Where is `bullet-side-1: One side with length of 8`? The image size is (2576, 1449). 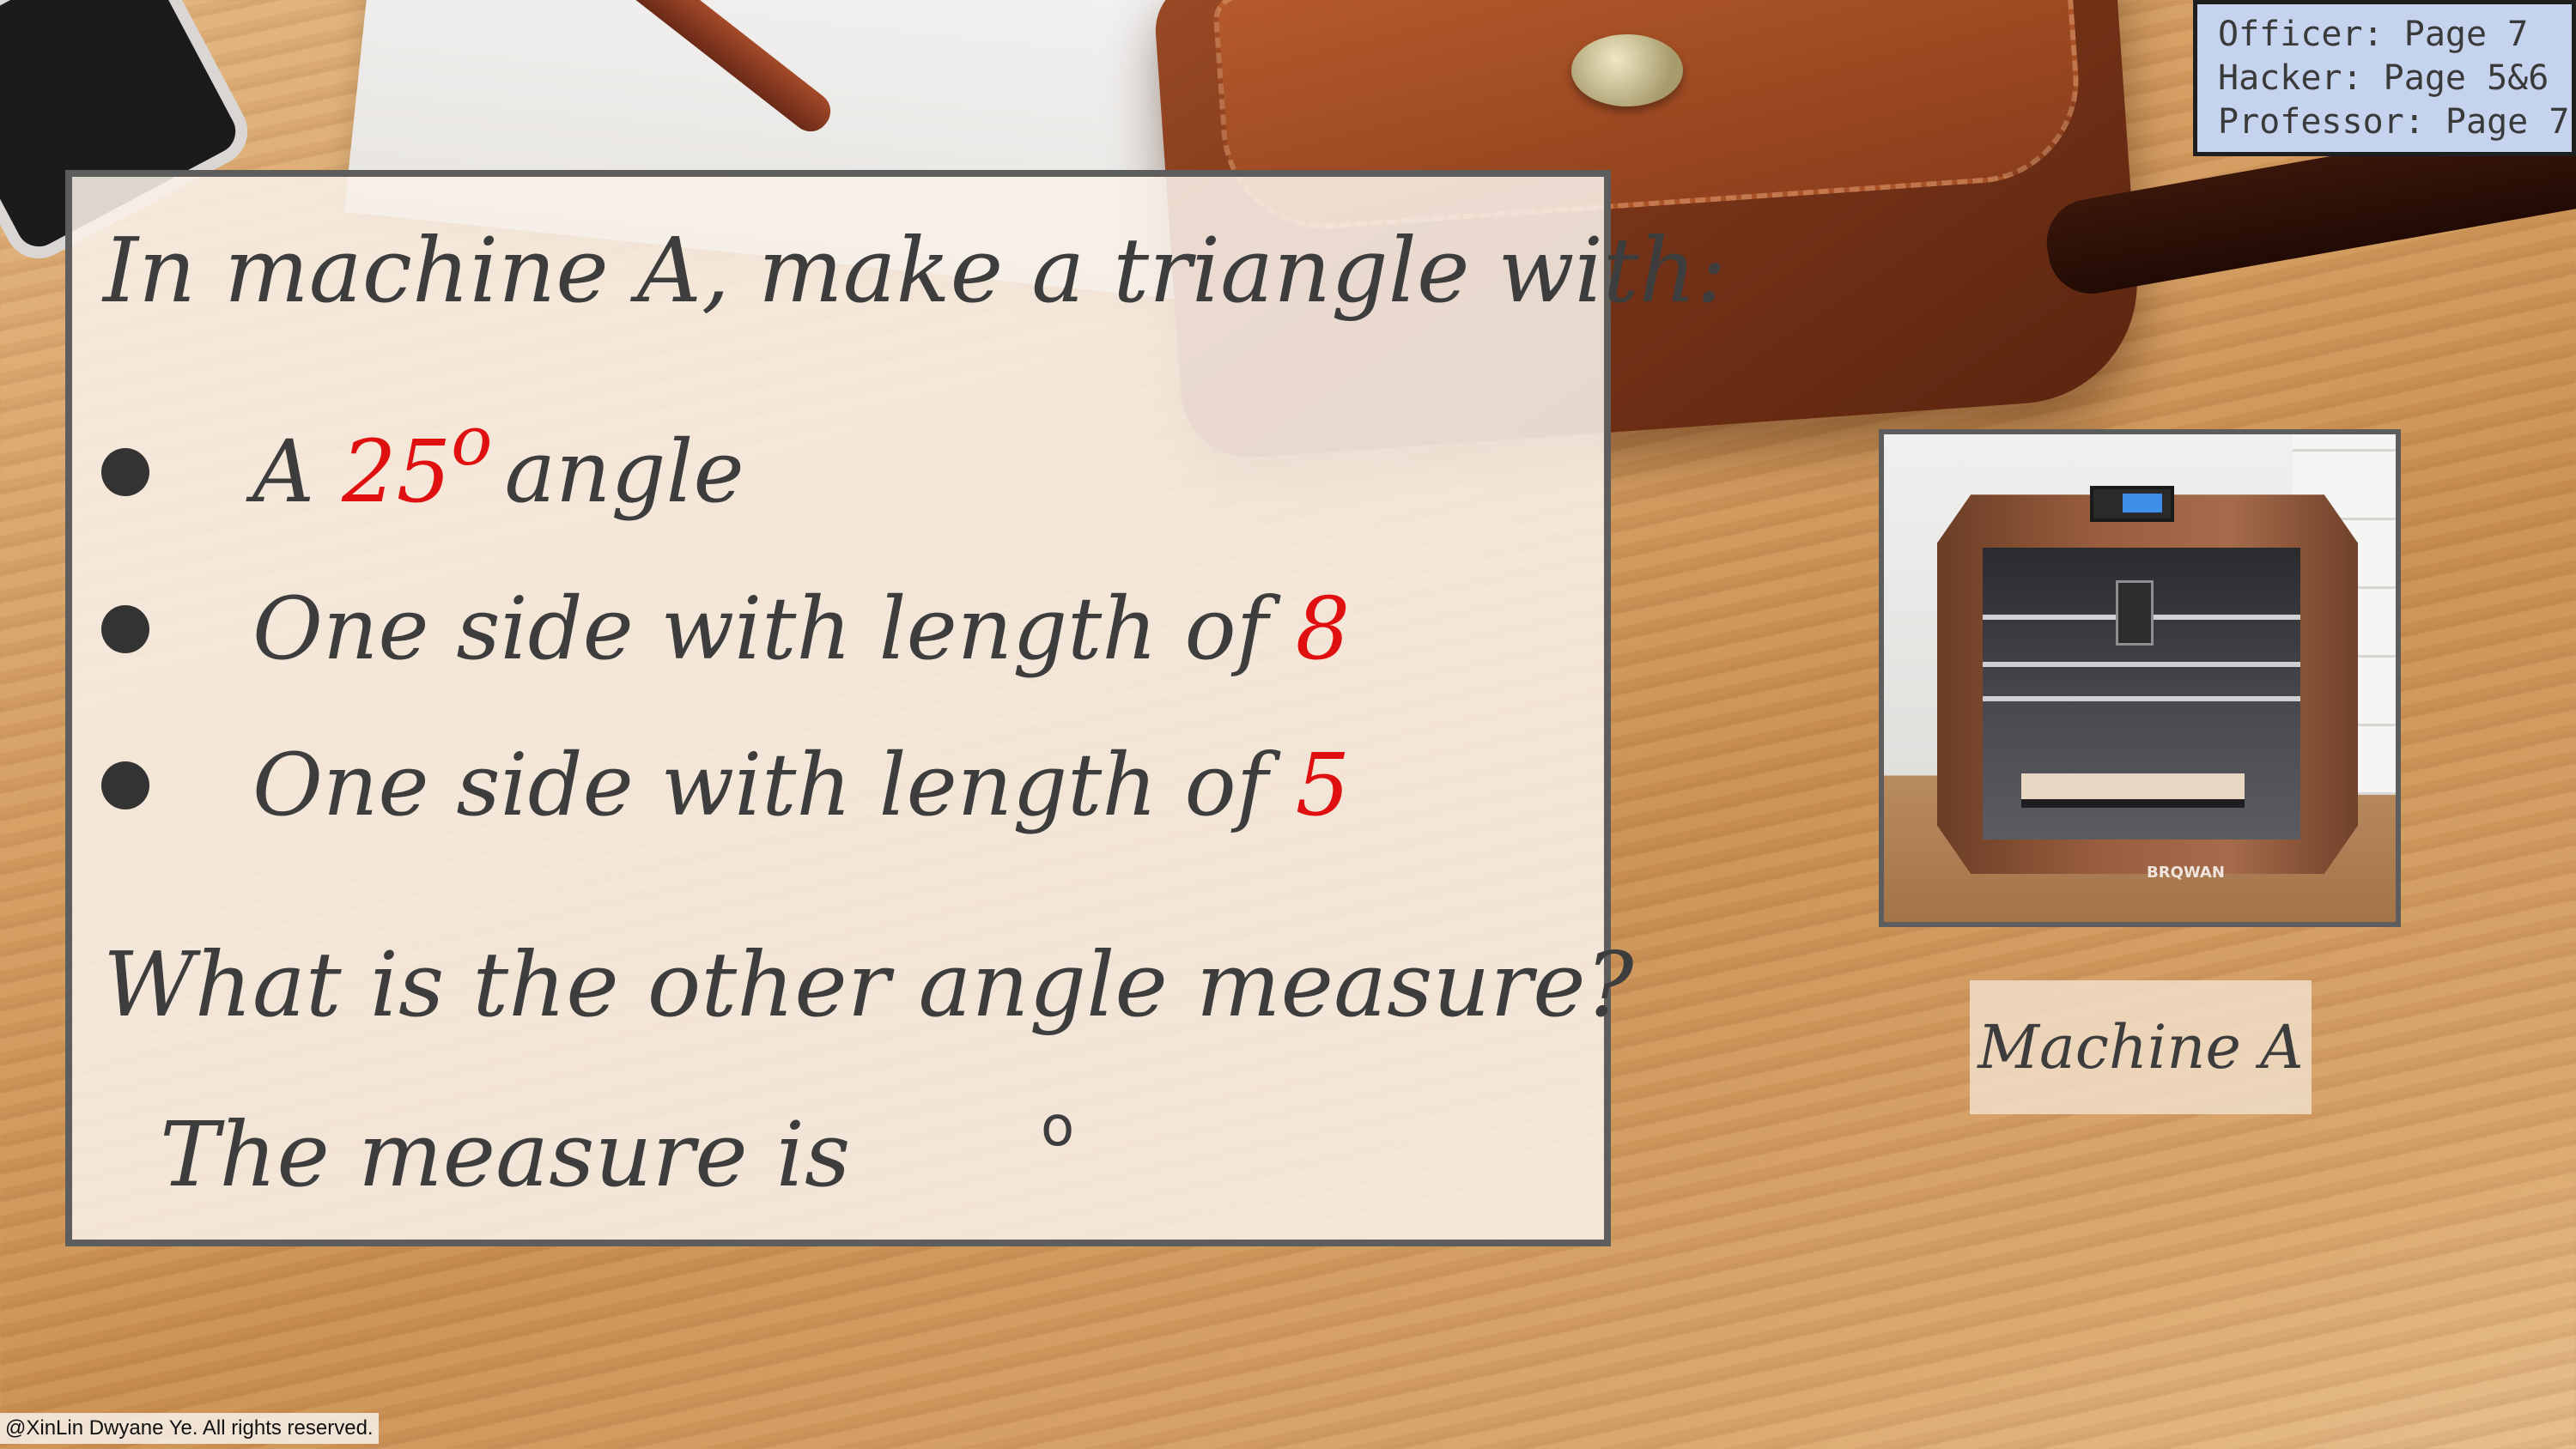
bullet-side-1: One side with length of 8 is located at coordinates (726, 629).